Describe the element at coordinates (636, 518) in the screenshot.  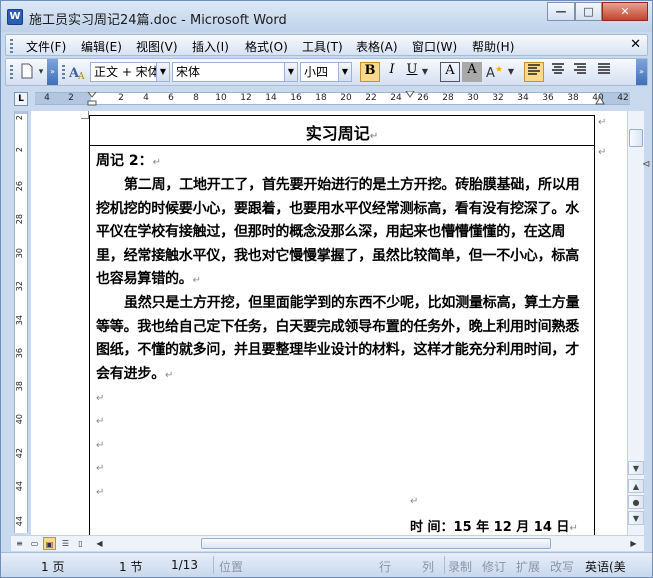
I see `next-page-icon: ▼` at that location.